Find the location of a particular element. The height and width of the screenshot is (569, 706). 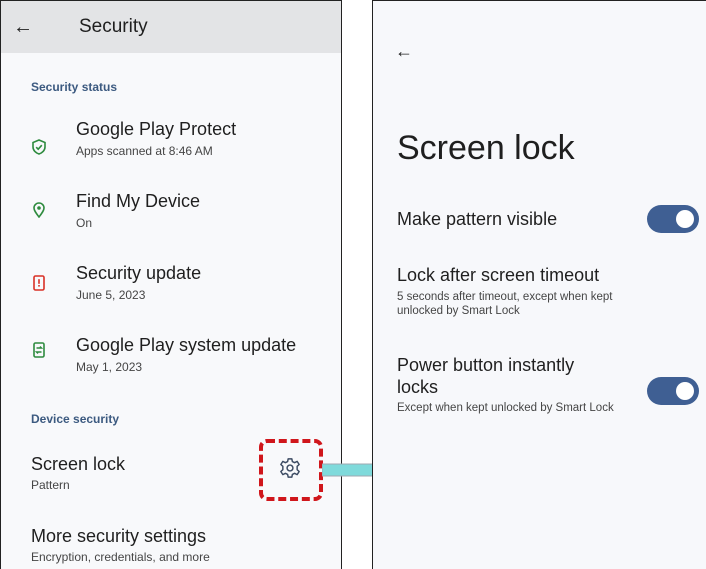

list-item-subtitle: Pattern is located at coordinates (50, 485).